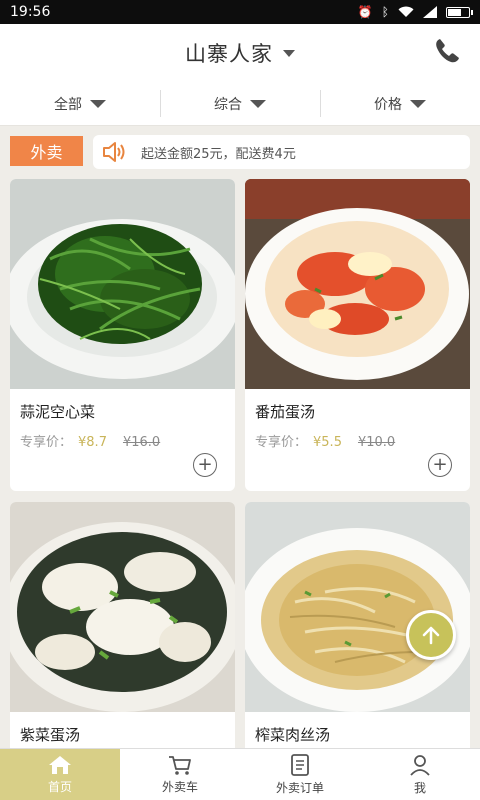 The image size is (480, 800). I want to click on delivery-notice-text: 起送金额25元，配送费4元, so click(218, 154).